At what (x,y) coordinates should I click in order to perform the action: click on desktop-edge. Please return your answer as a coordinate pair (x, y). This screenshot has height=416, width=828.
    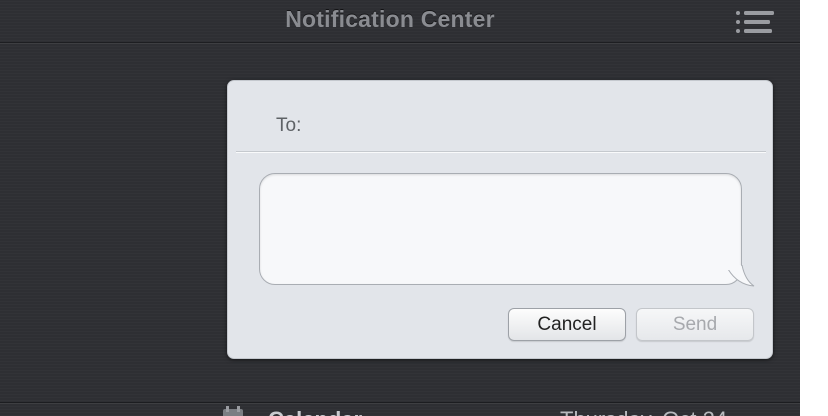
    Looking at the image, I should click on (814, 208).